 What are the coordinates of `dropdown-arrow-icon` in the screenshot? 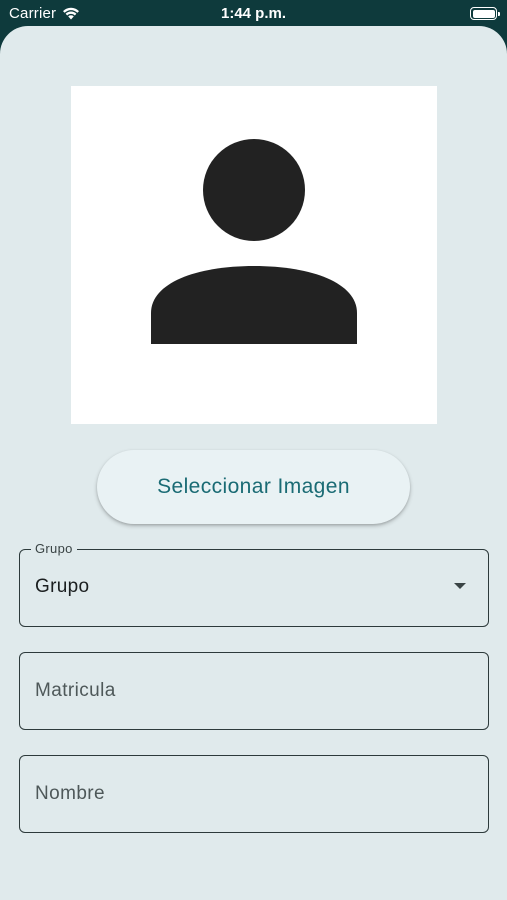 It's located at (460, 586).